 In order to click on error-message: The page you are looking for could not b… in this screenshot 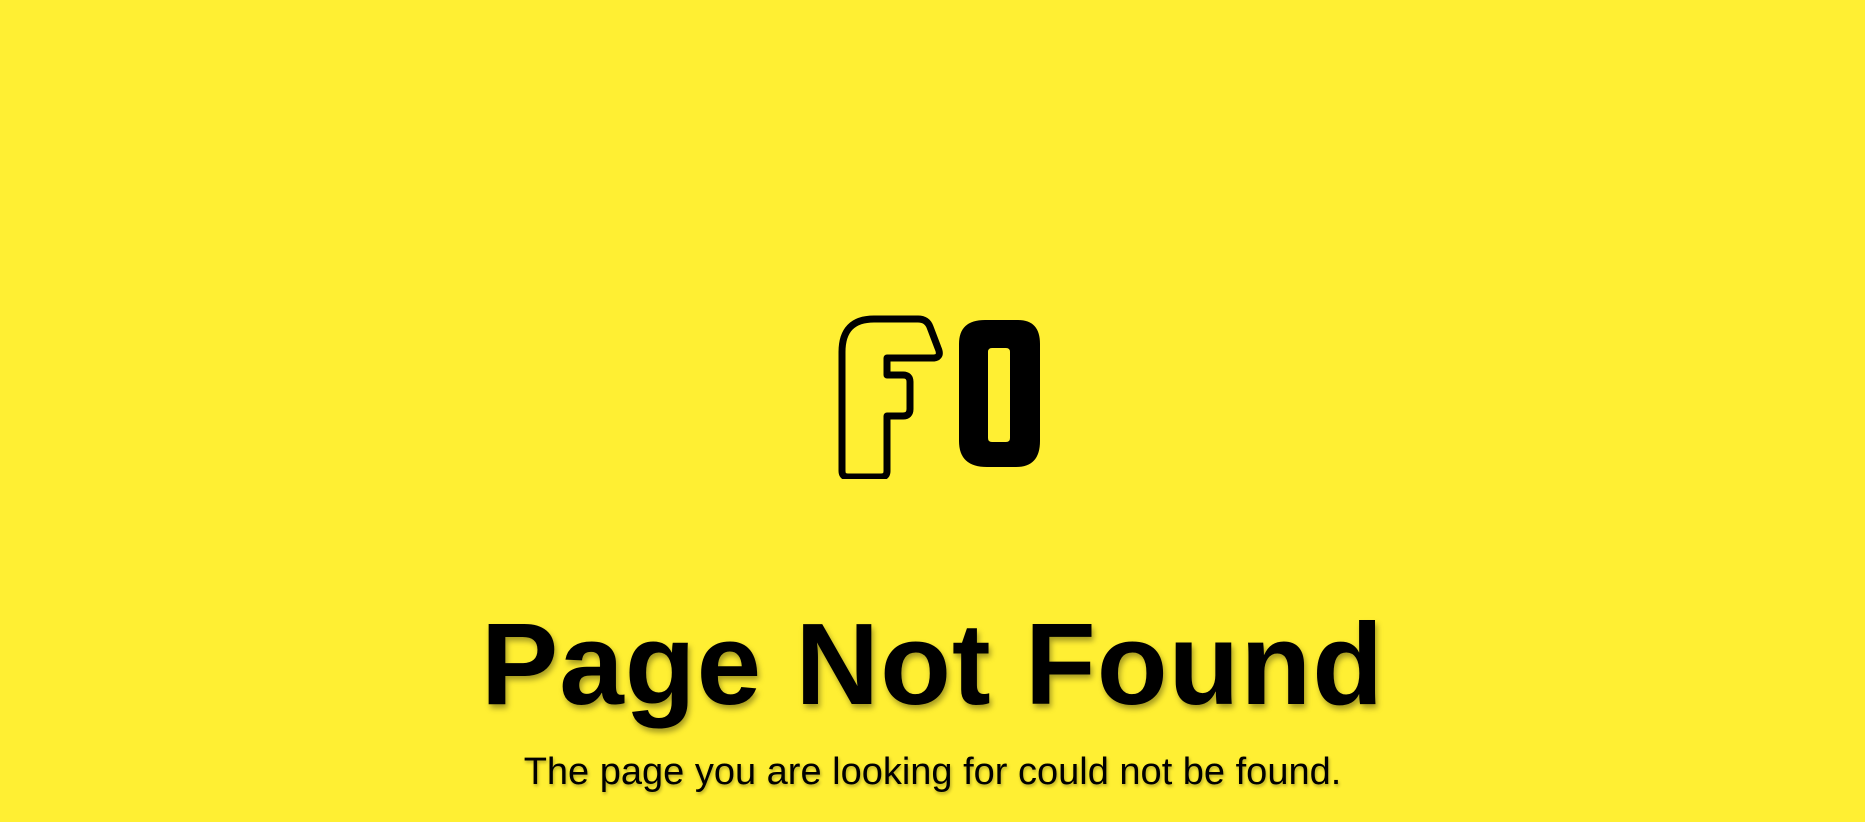, I will do `click(932, 772)`.